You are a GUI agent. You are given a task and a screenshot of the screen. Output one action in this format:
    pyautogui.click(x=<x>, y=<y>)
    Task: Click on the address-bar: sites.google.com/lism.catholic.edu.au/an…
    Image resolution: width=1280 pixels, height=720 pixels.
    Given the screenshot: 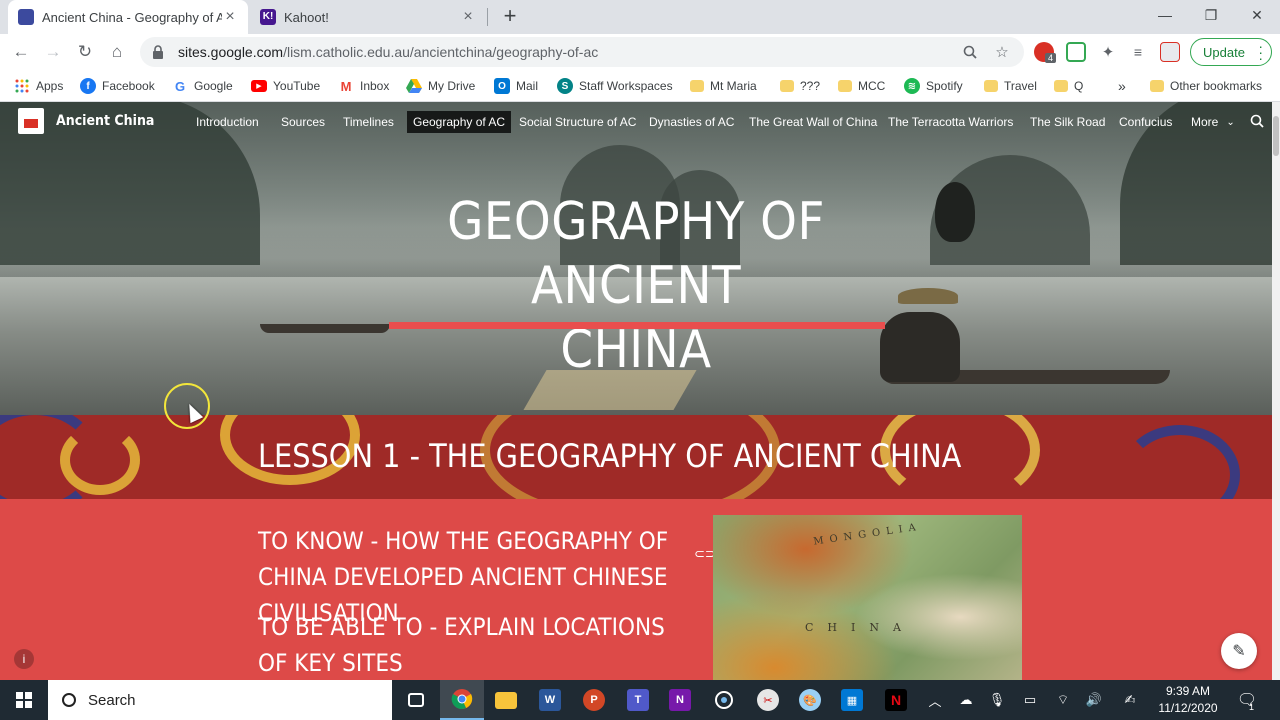 What is the action you would take?
    pyautogui.click(x=582, y=52)
    